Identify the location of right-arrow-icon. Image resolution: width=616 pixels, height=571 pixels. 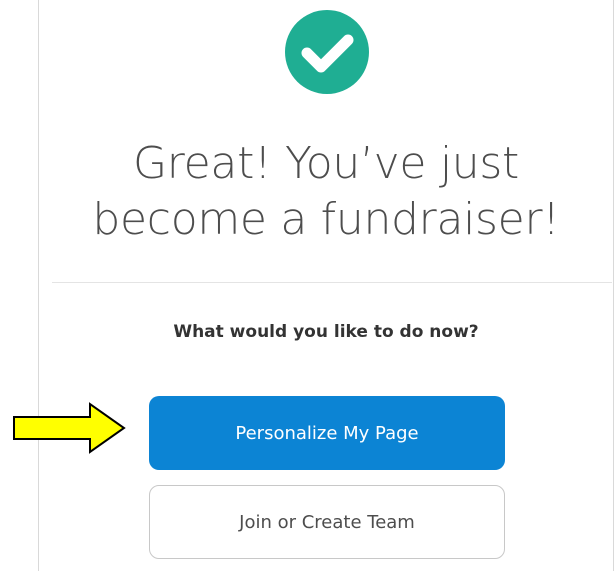
(69, 428).